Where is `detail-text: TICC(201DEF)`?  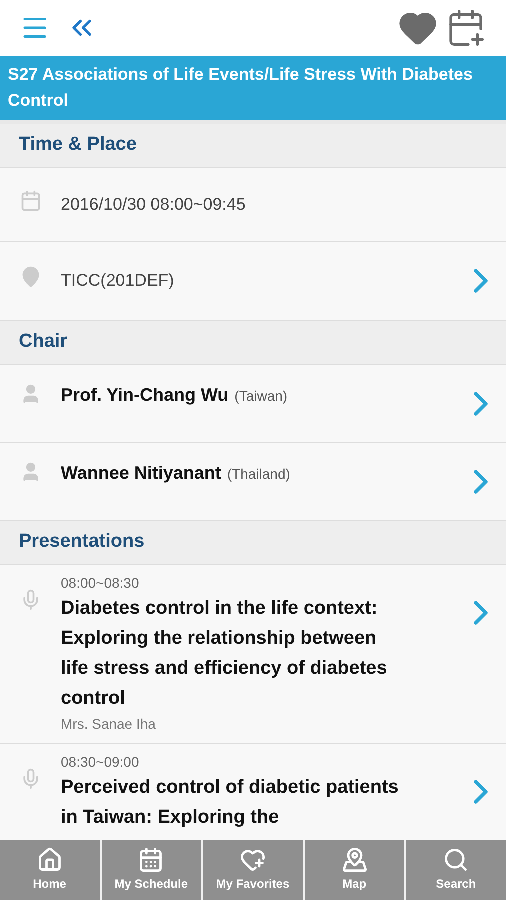 detail-text: TICC(201DEF) is located at coordinates (117, 280).